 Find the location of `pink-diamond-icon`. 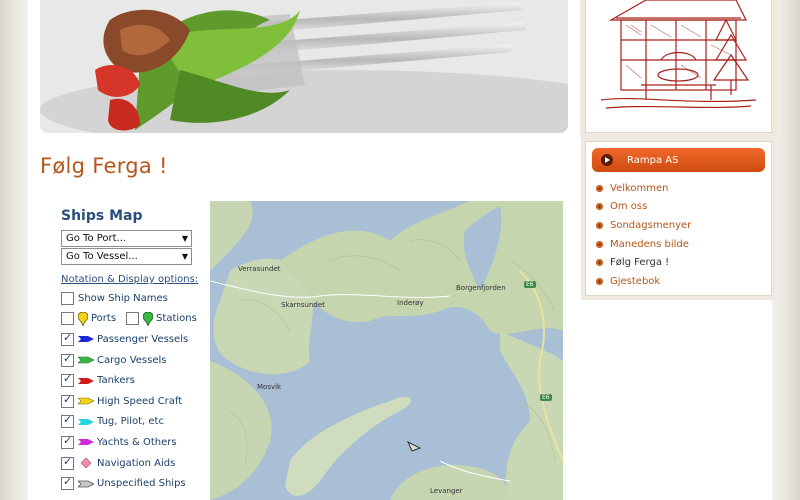

pink-diamond-icon is located at coordinates (86, 463).